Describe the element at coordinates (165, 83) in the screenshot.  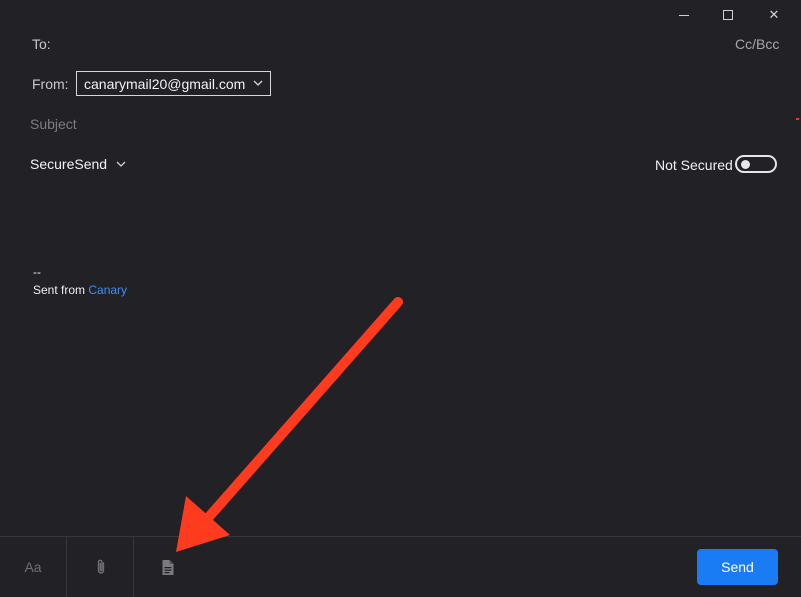
I see `from-account-value: canarymail20@gmail.com` at that location.